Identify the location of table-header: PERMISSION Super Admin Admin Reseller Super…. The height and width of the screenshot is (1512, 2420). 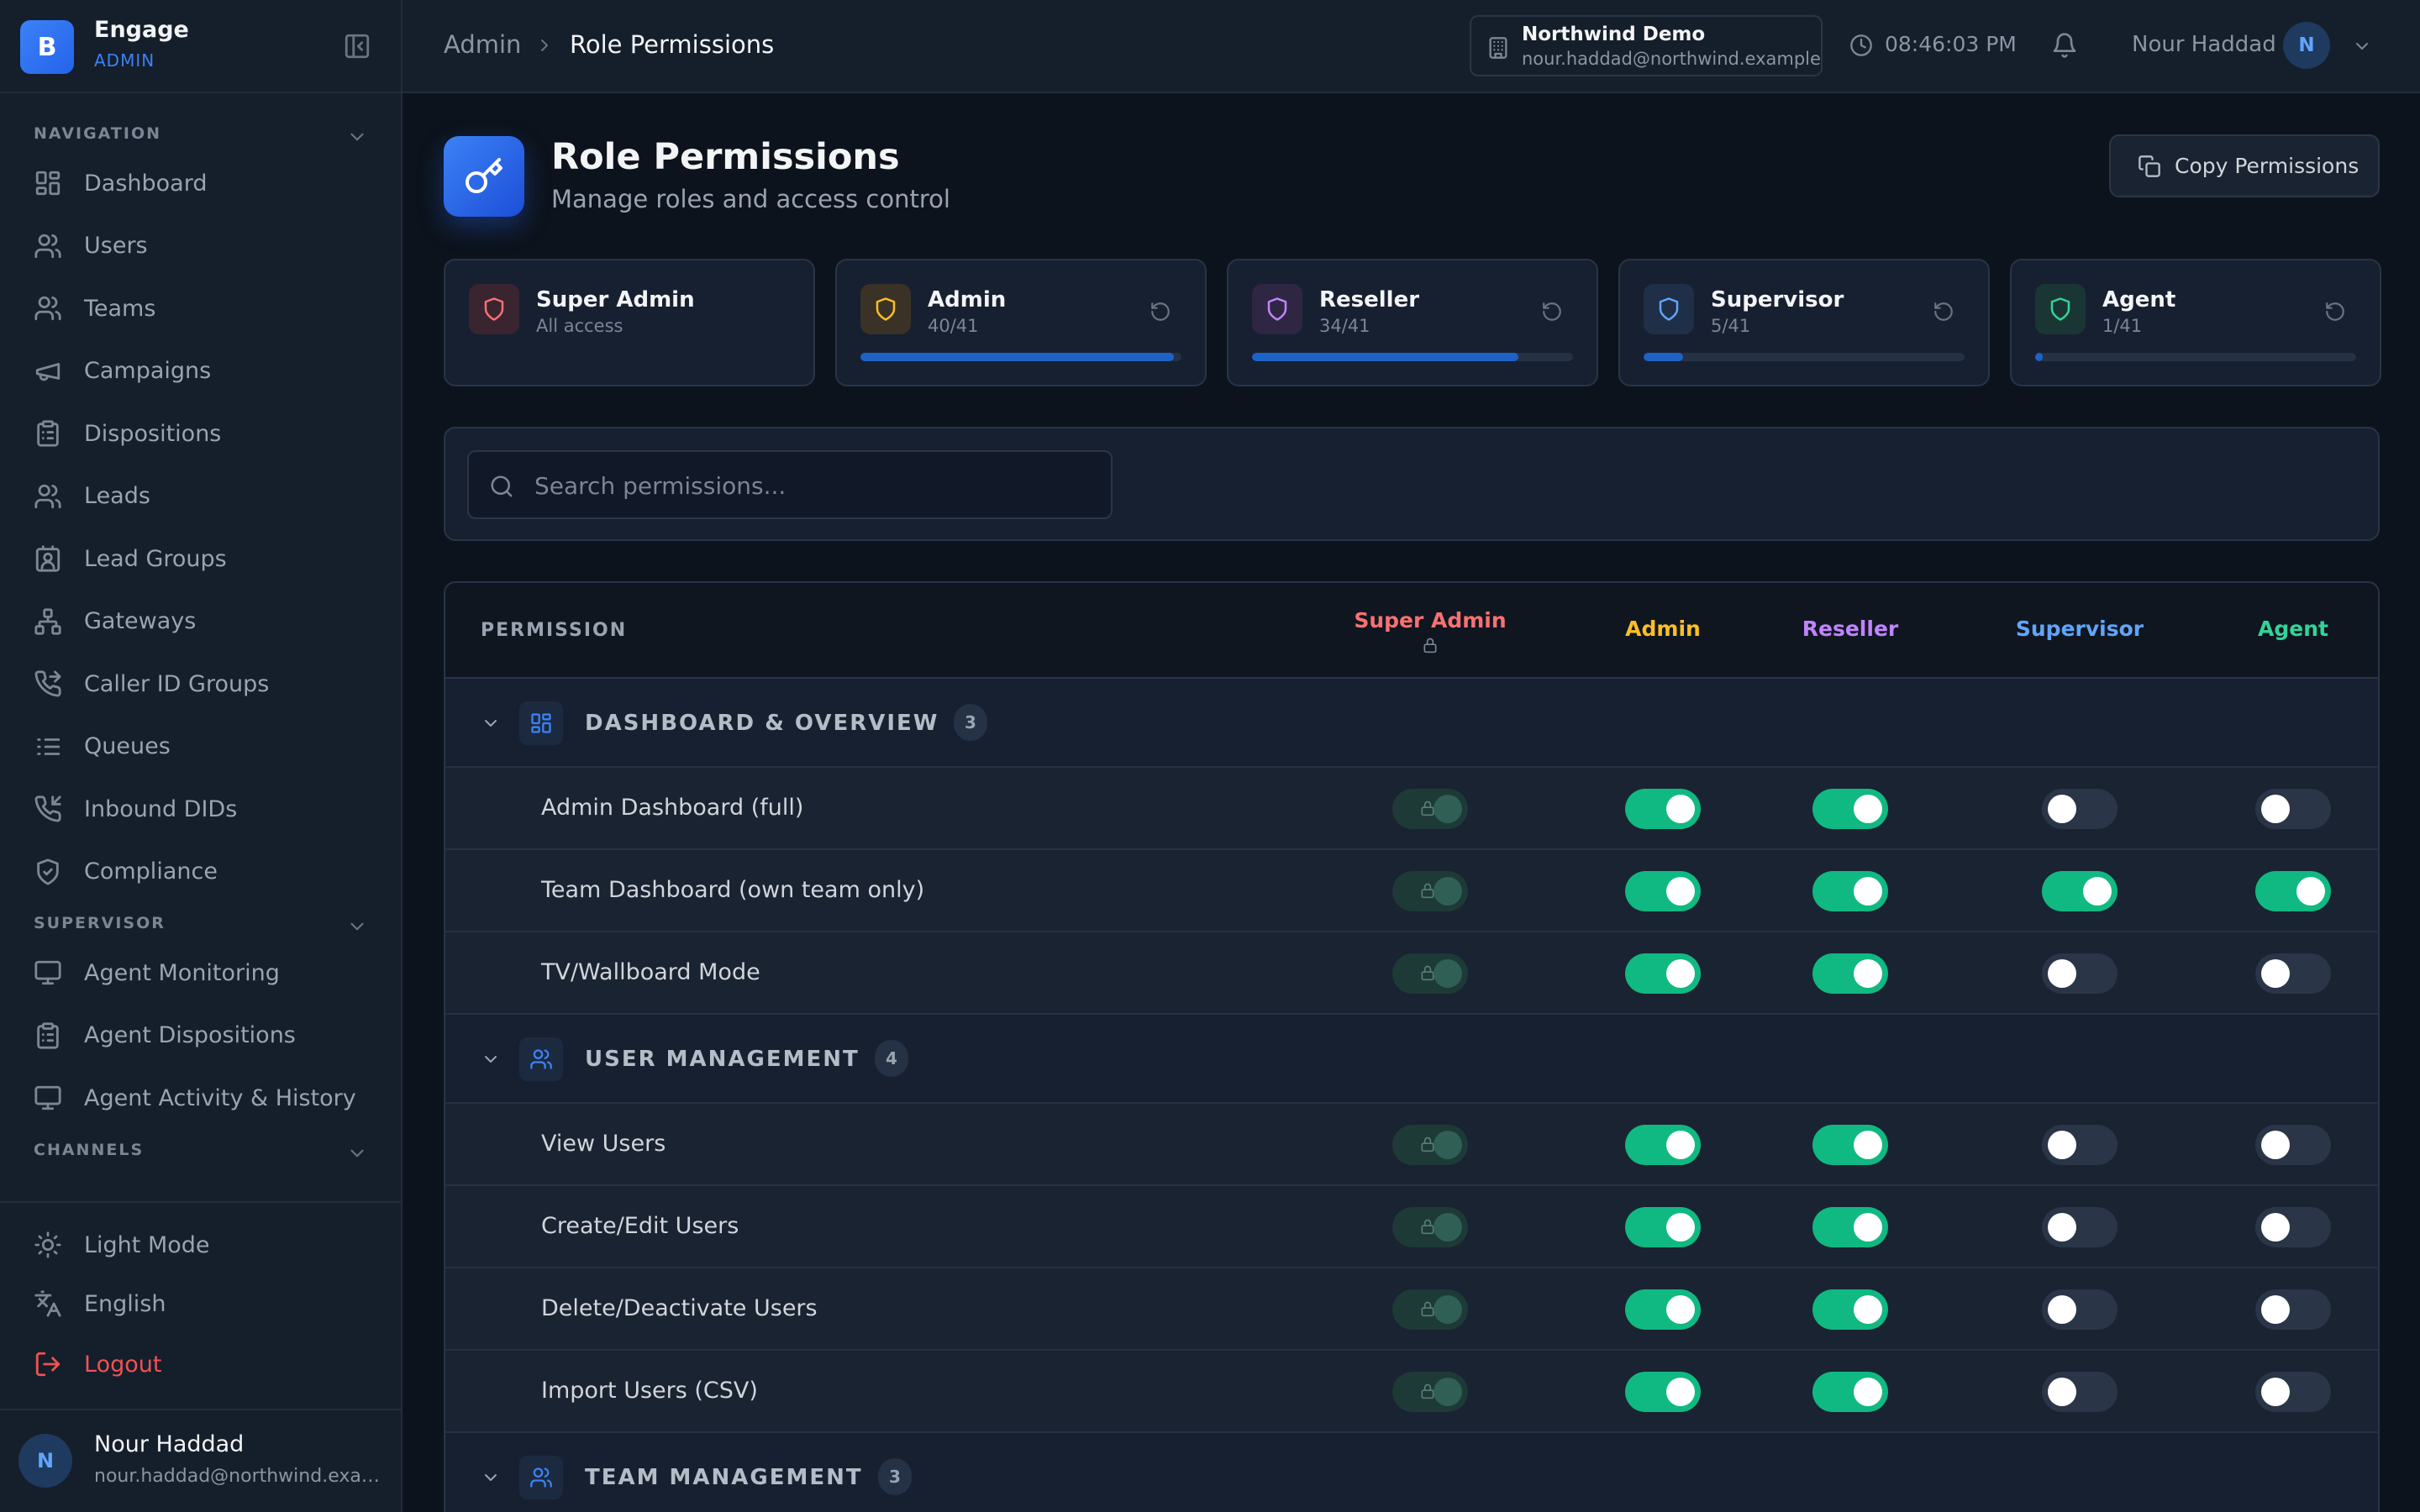
(1411, 631).